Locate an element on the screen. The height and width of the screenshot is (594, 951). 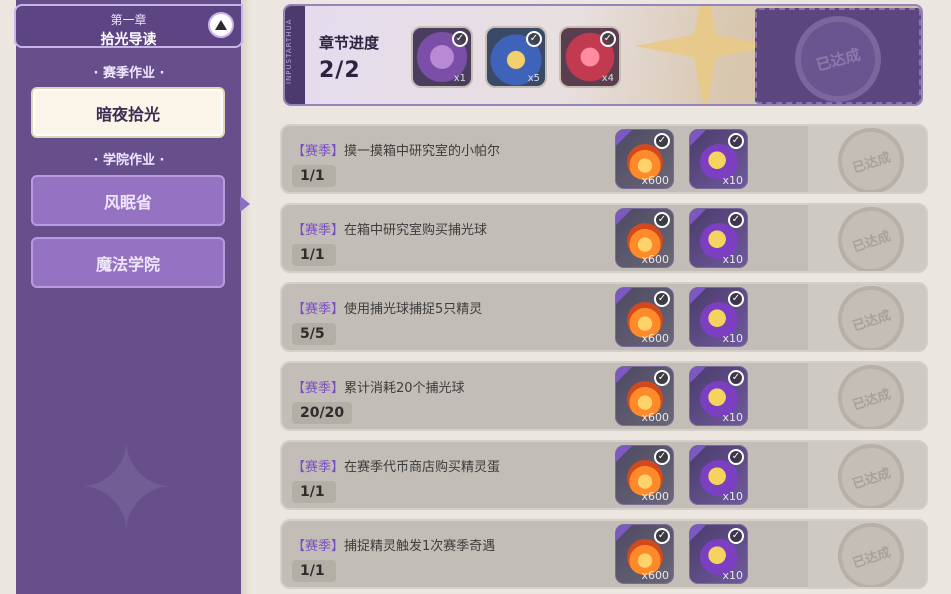
sidebar-pointer-icon is located at coordinates (245, 204).